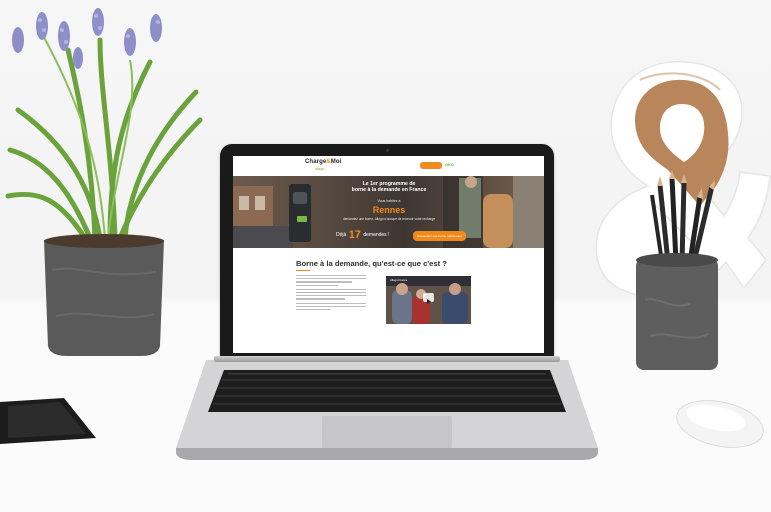  Describe the element at coordinates (431, 165) in the screenshot. I see `header-cta-button` at that location.